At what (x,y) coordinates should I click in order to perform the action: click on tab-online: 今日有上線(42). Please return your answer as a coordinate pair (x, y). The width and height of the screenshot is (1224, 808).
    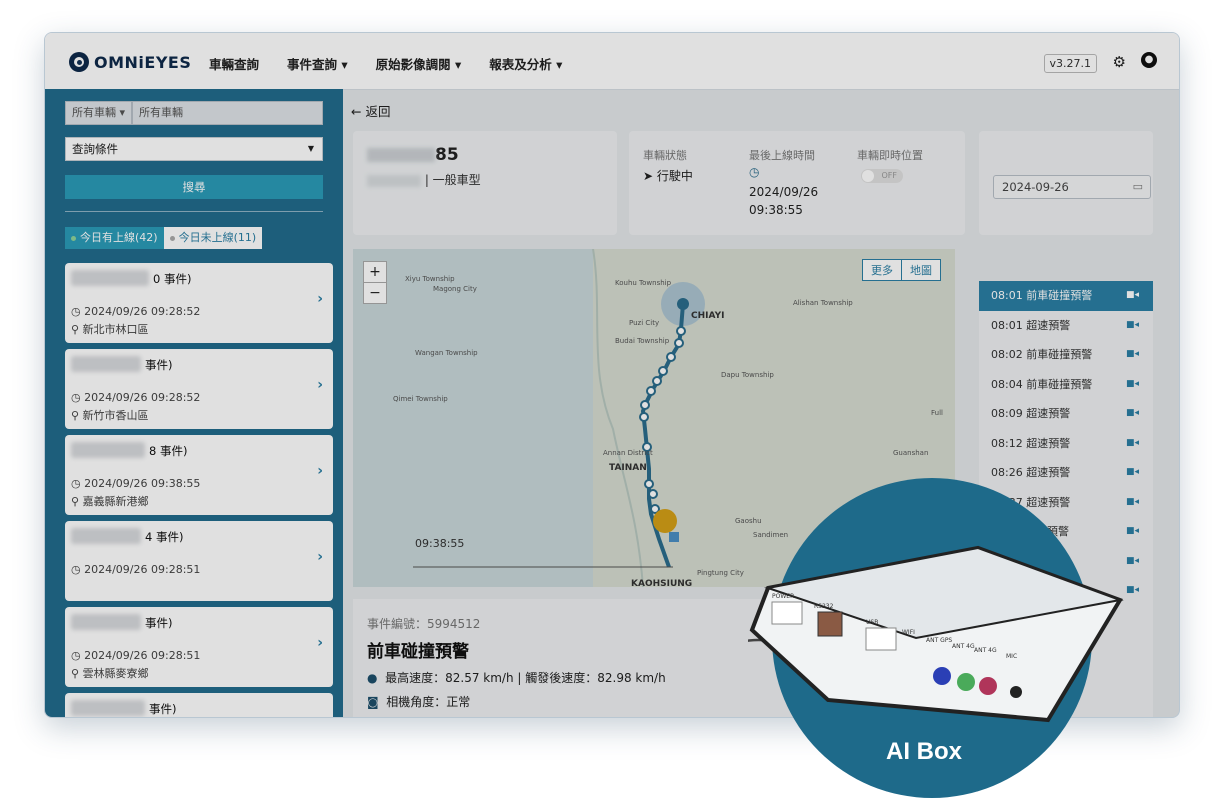
    Looking at the image, I should click on (114, 238).